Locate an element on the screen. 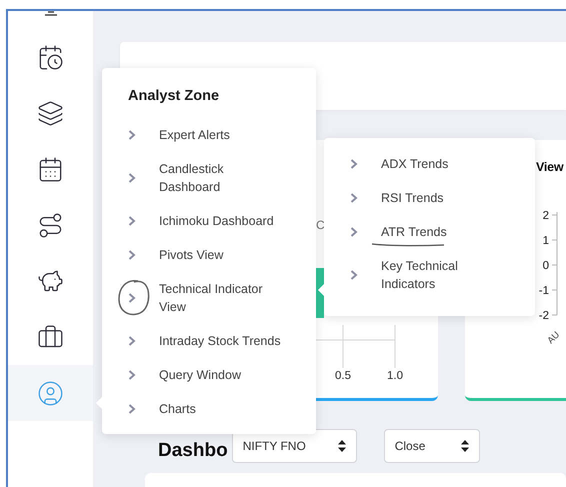 Image resolution: width=566 pixels, height=487 pixels. calendar-clock-icon is located at coordinates (50, 57).